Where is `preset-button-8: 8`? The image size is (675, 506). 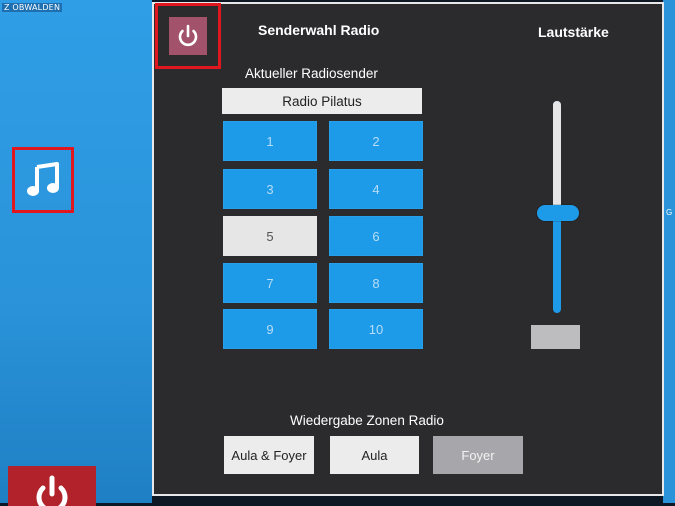
preset-button-8: 8 is located at coordinates (376, 283).